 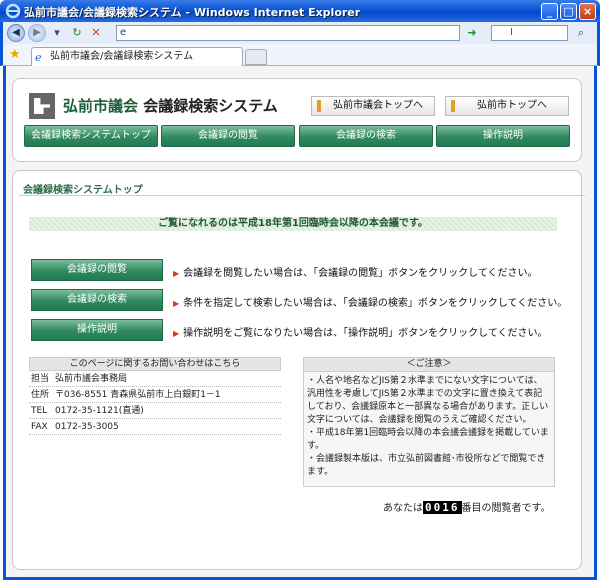 What do you see at coordinates (138, 395) in the screenshot?
I see `contact-value: 〒036-8551 青森県弘前市上白銀町1－1` at bounding box center [138, 395].